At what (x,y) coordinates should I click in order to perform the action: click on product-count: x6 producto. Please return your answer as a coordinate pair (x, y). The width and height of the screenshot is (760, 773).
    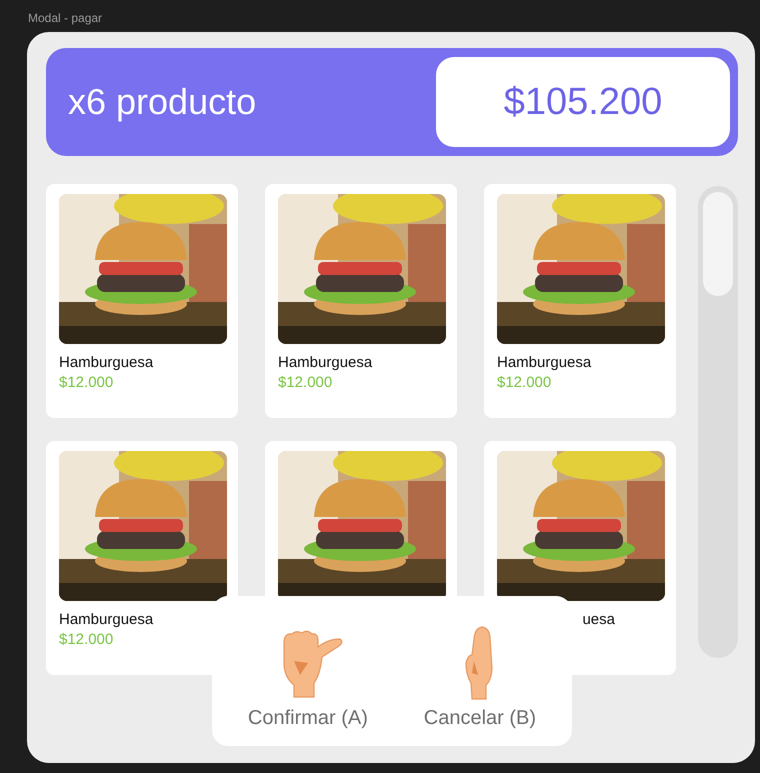
    Looking at the image, I should click on (162, 102).